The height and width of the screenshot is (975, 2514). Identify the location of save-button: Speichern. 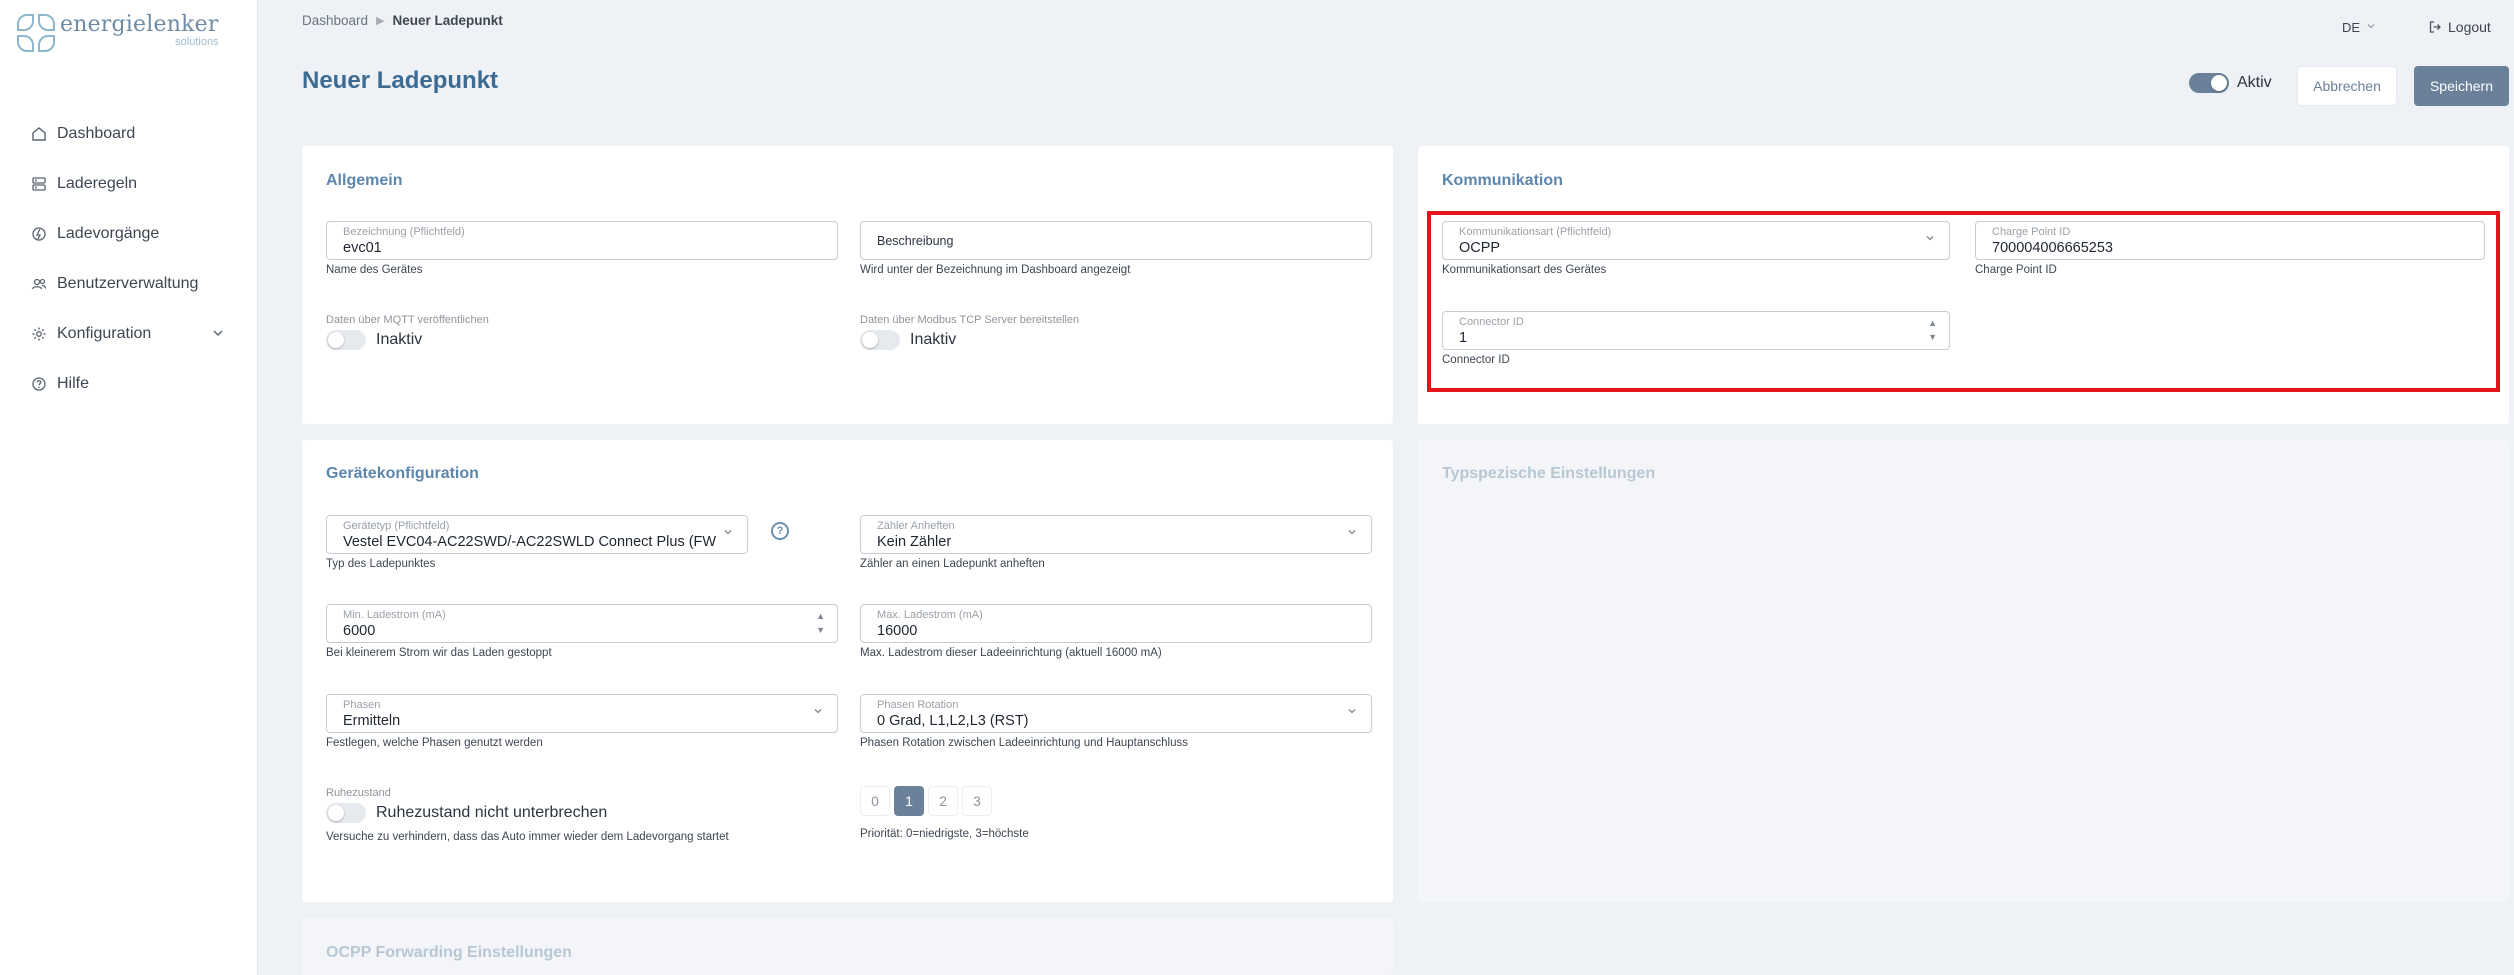
(2461, 86).